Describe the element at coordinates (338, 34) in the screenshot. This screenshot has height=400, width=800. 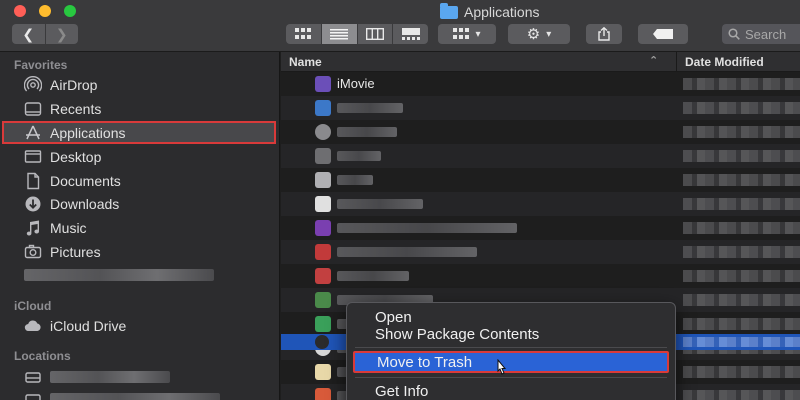
I see `list-view-button` at that location.